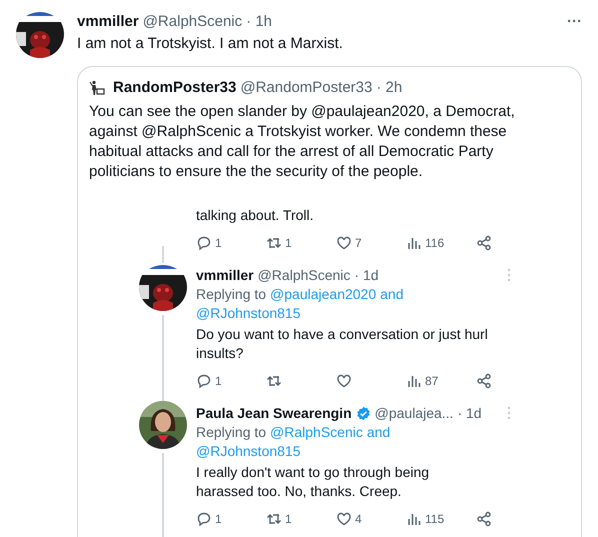 This screenshot has width=598, height=537. What do you see at coordinates (431, 381) in the screenshot?
I see `action-count: 87` at bounding box center [431, 381].